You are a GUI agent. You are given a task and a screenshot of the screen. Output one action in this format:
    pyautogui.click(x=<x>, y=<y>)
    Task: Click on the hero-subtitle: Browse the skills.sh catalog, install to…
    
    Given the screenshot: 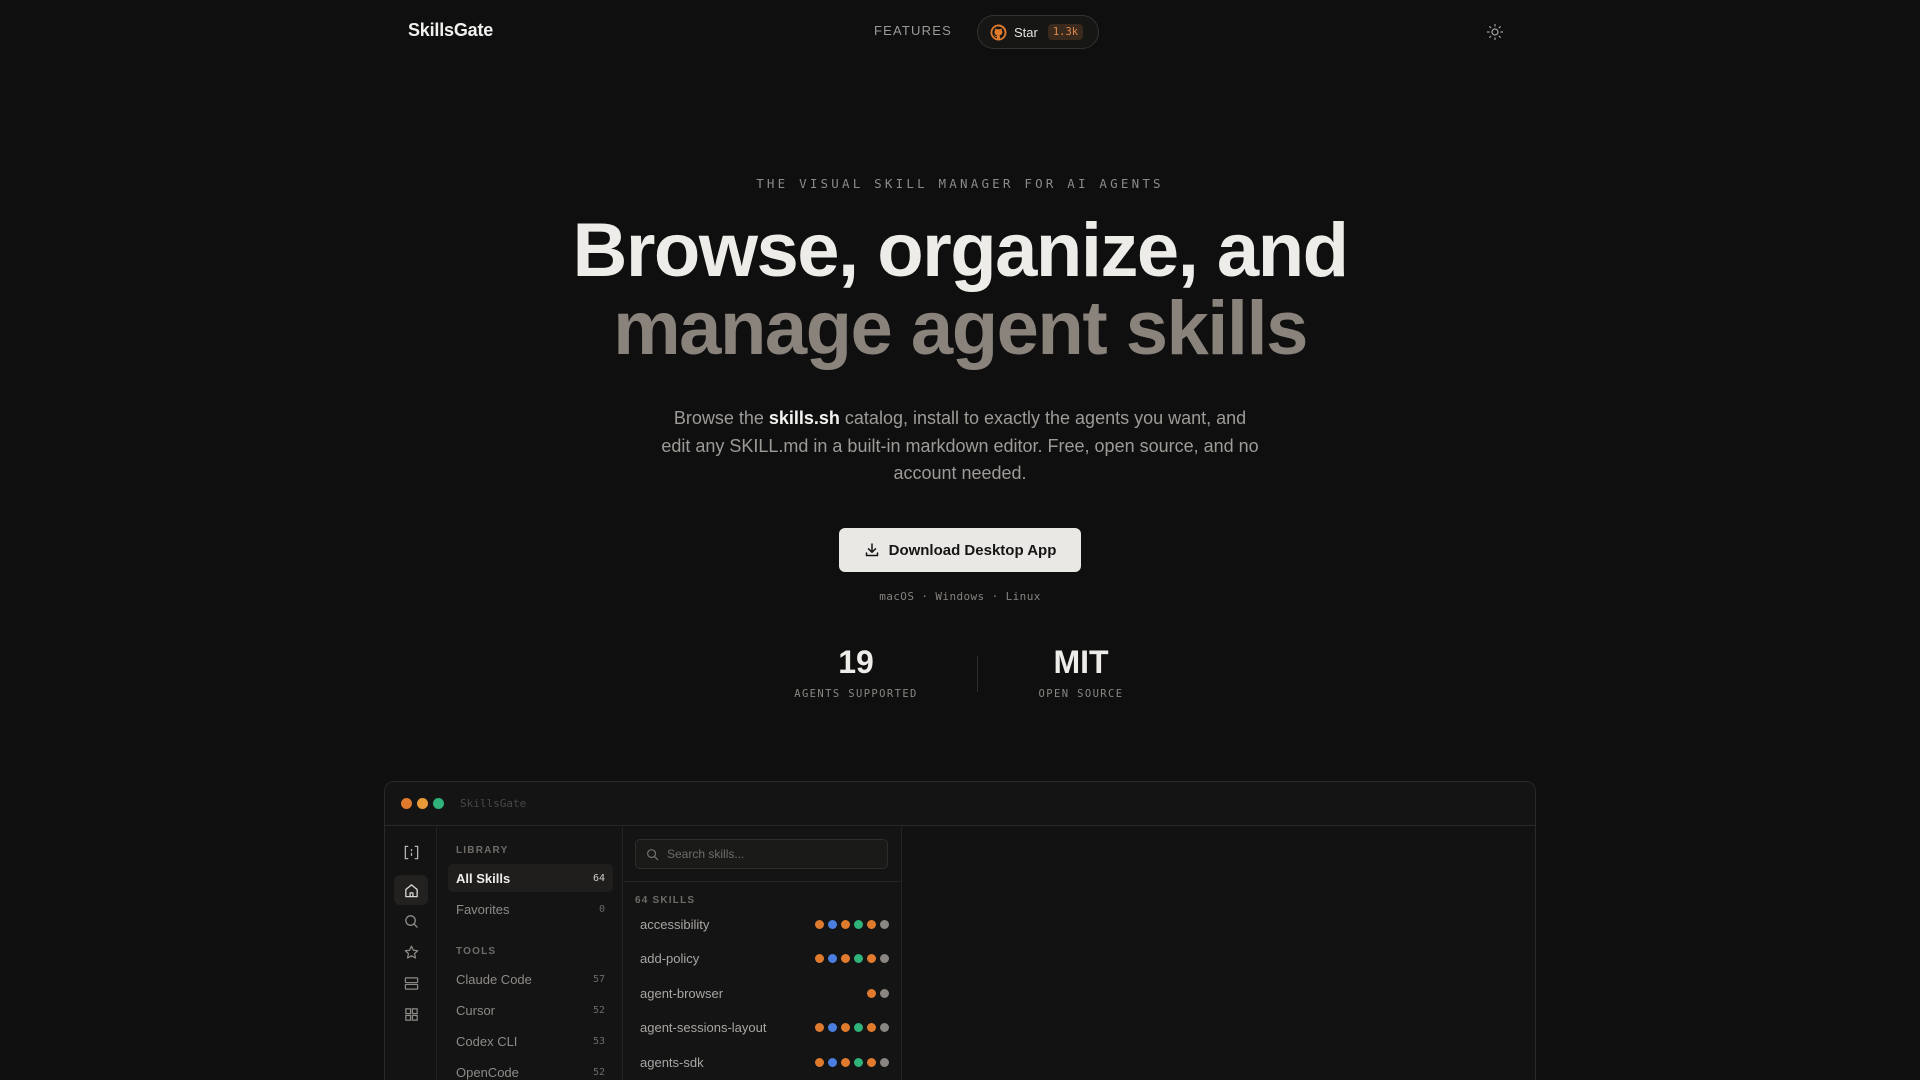 What is the action you would take?
    pyautogui.click(x=960, y=446)
    